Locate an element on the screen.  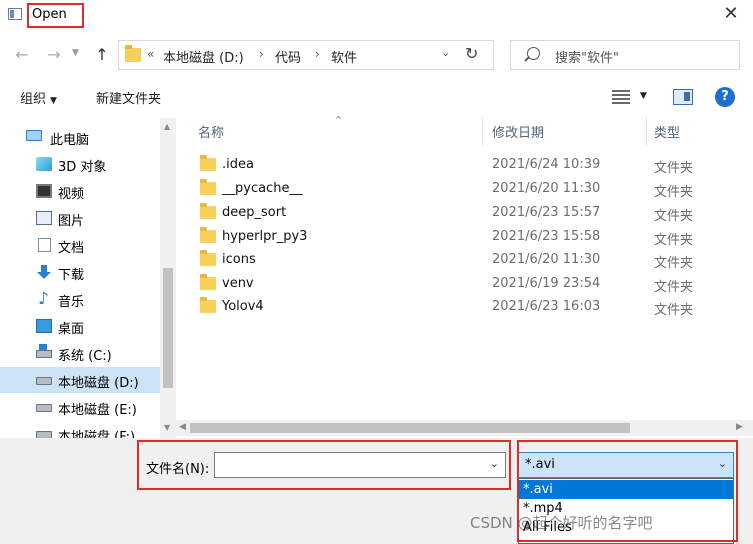
file-name: icons is located at coordinates (239, 259).